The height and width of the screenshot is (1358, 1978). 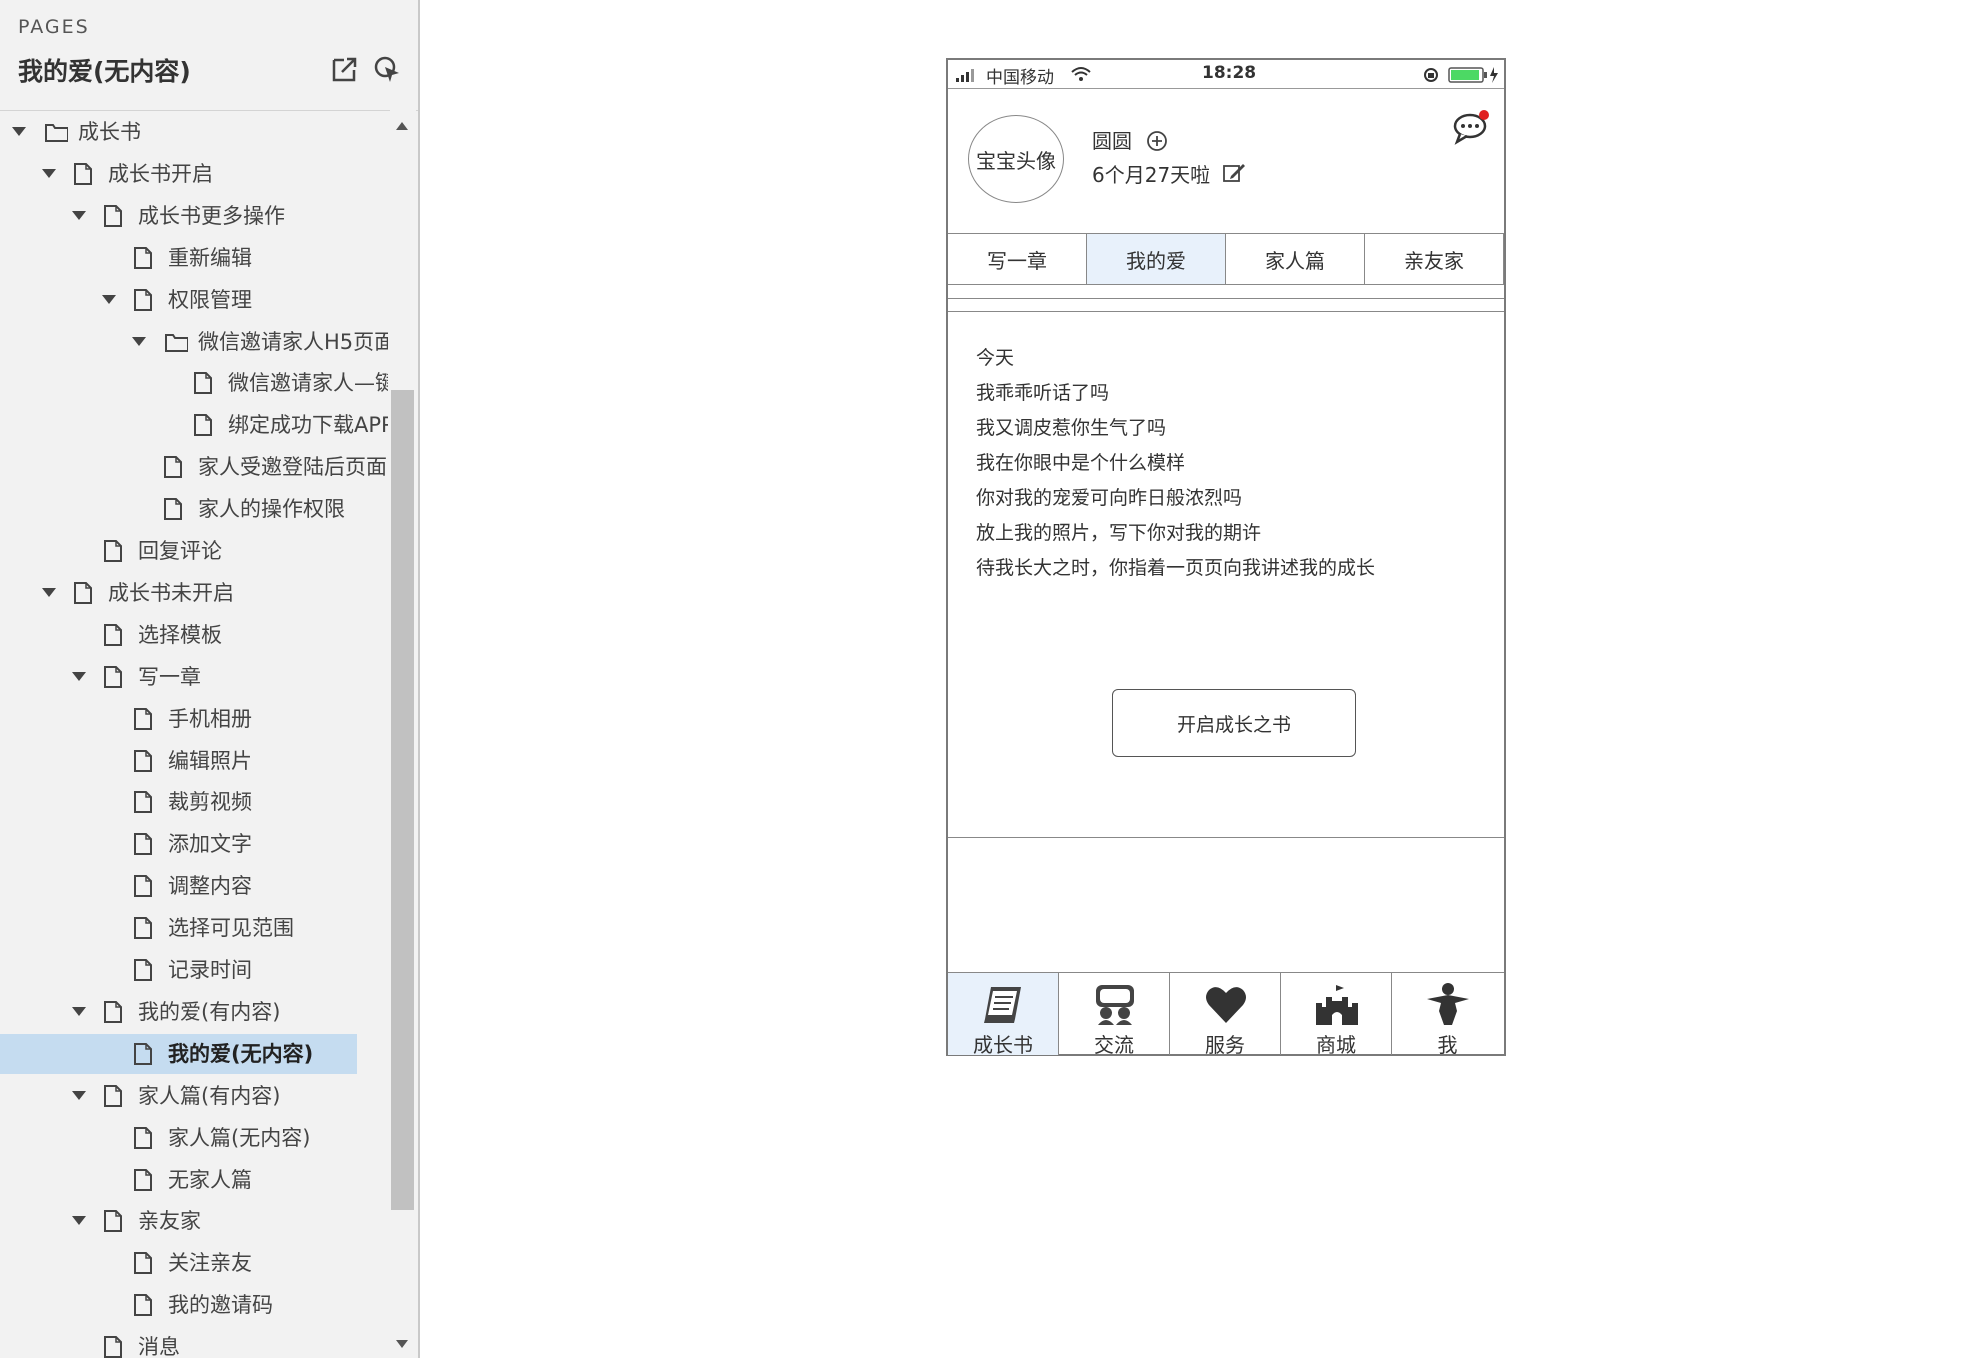 What do you see at coordinates (1472, 127) in the screenshot?
I see `message-bubble-icon` at bounding box center [1472, 127].